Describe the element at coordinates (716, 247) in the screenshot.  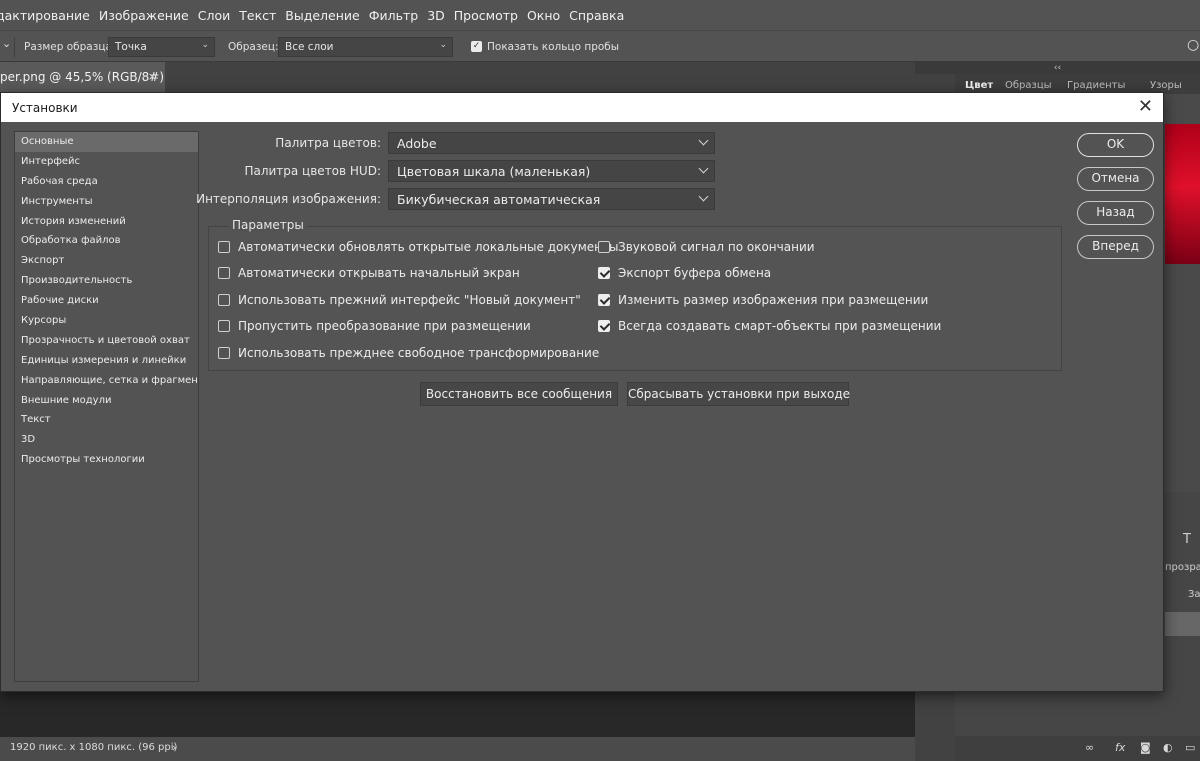
I see `option-label: Звуковой сигнал по окончании` at that location.